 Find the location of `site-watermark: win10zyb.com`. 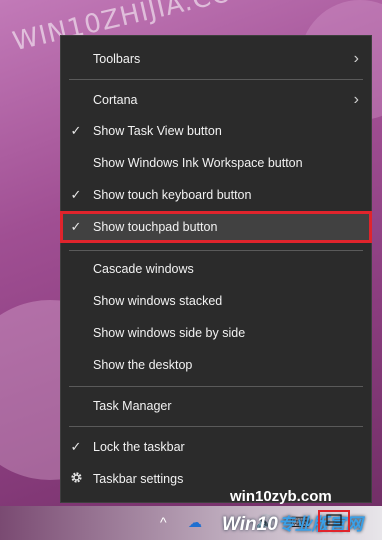

site-watermark: win10zyb.com is located at coordinates (281, 496).